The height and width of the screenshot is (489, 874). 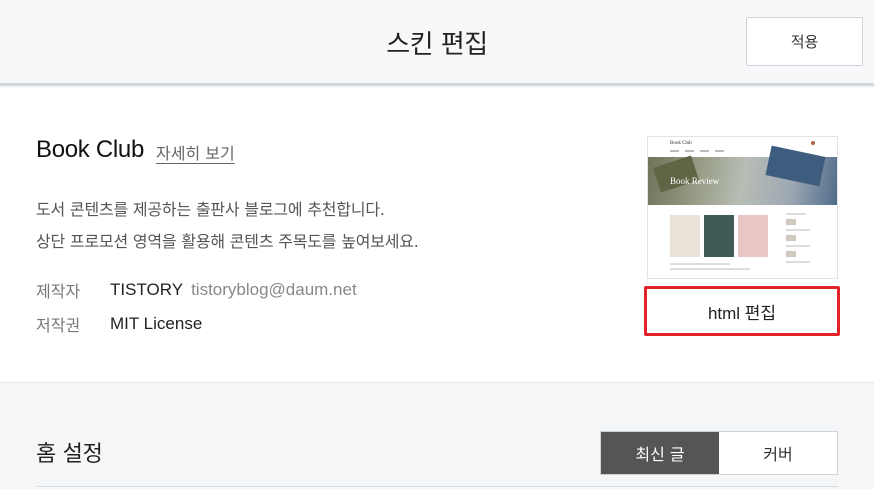 I want to click on thumbnail-profile-icon, so click(x=813, y=143).